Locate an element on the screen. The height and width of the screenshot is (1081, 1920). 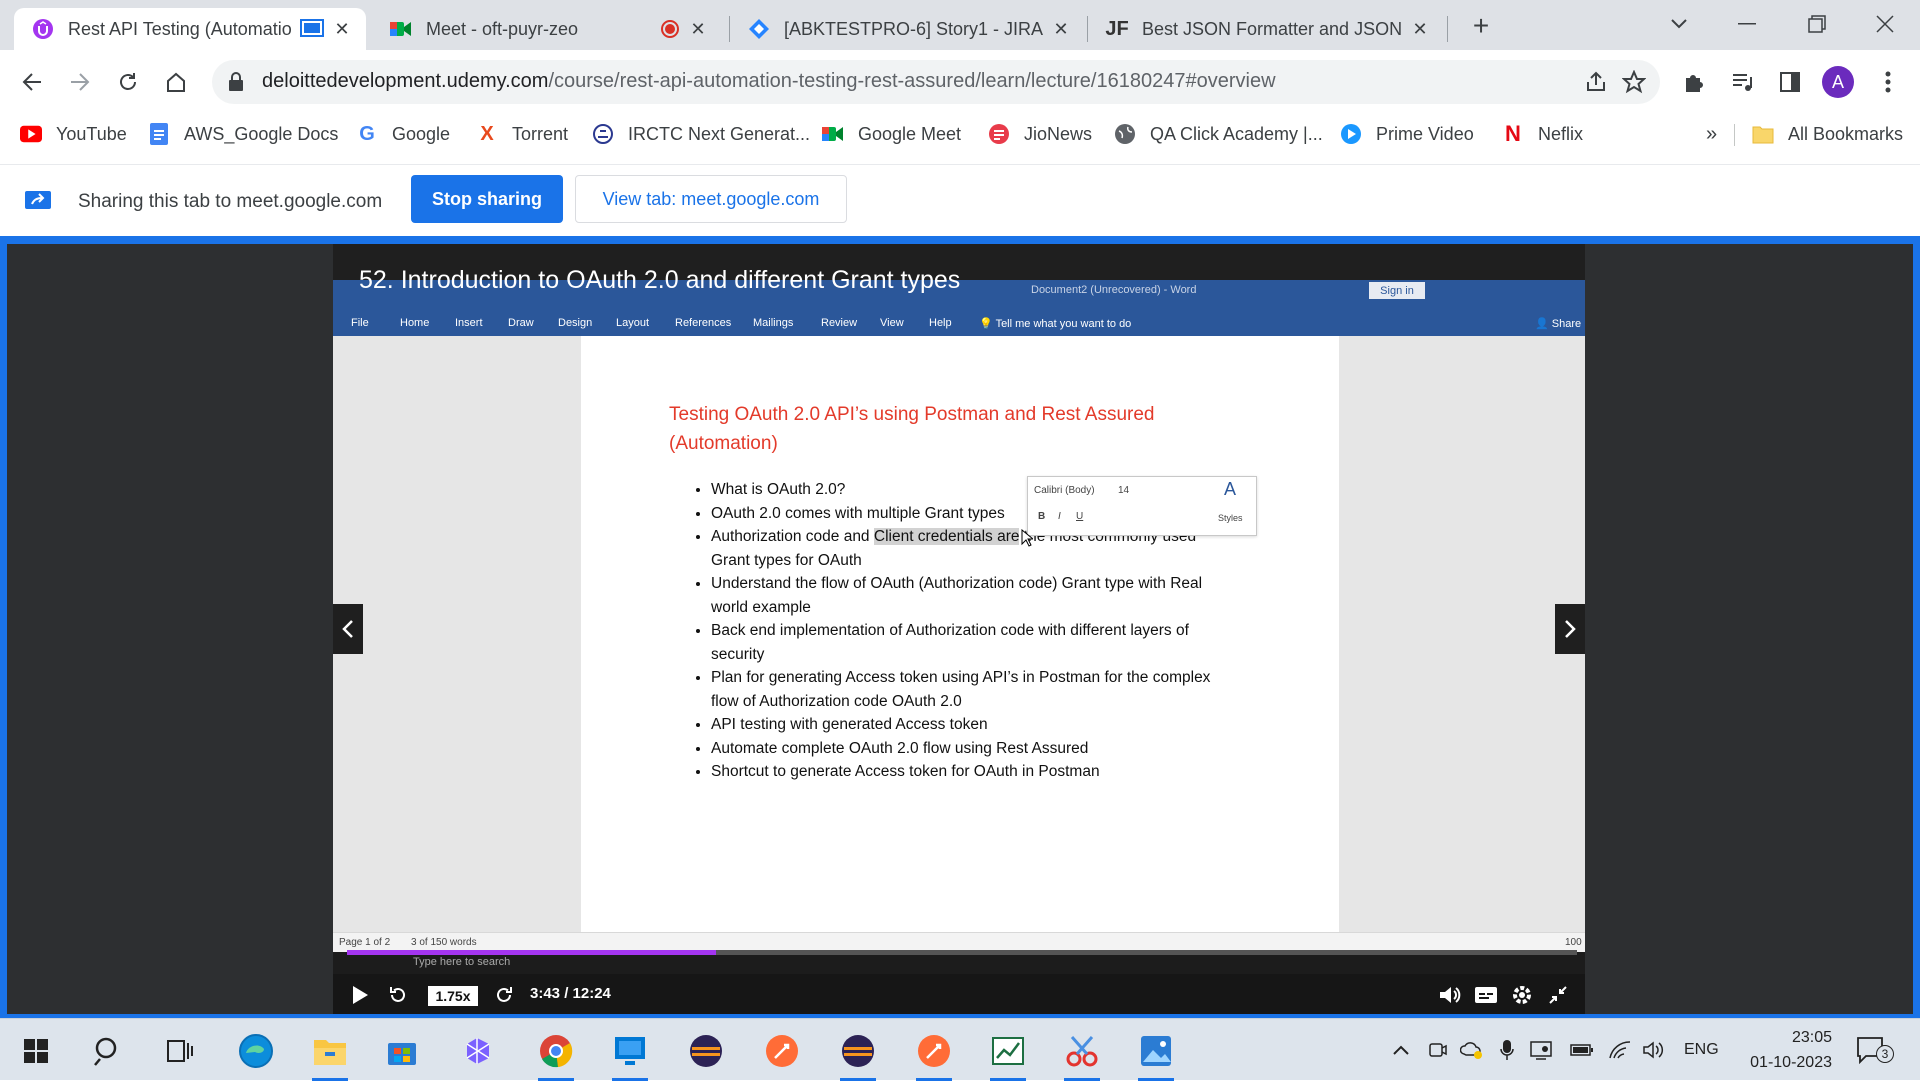
bookmarks-overflow-button: » is located at coordinates (1711, 134).